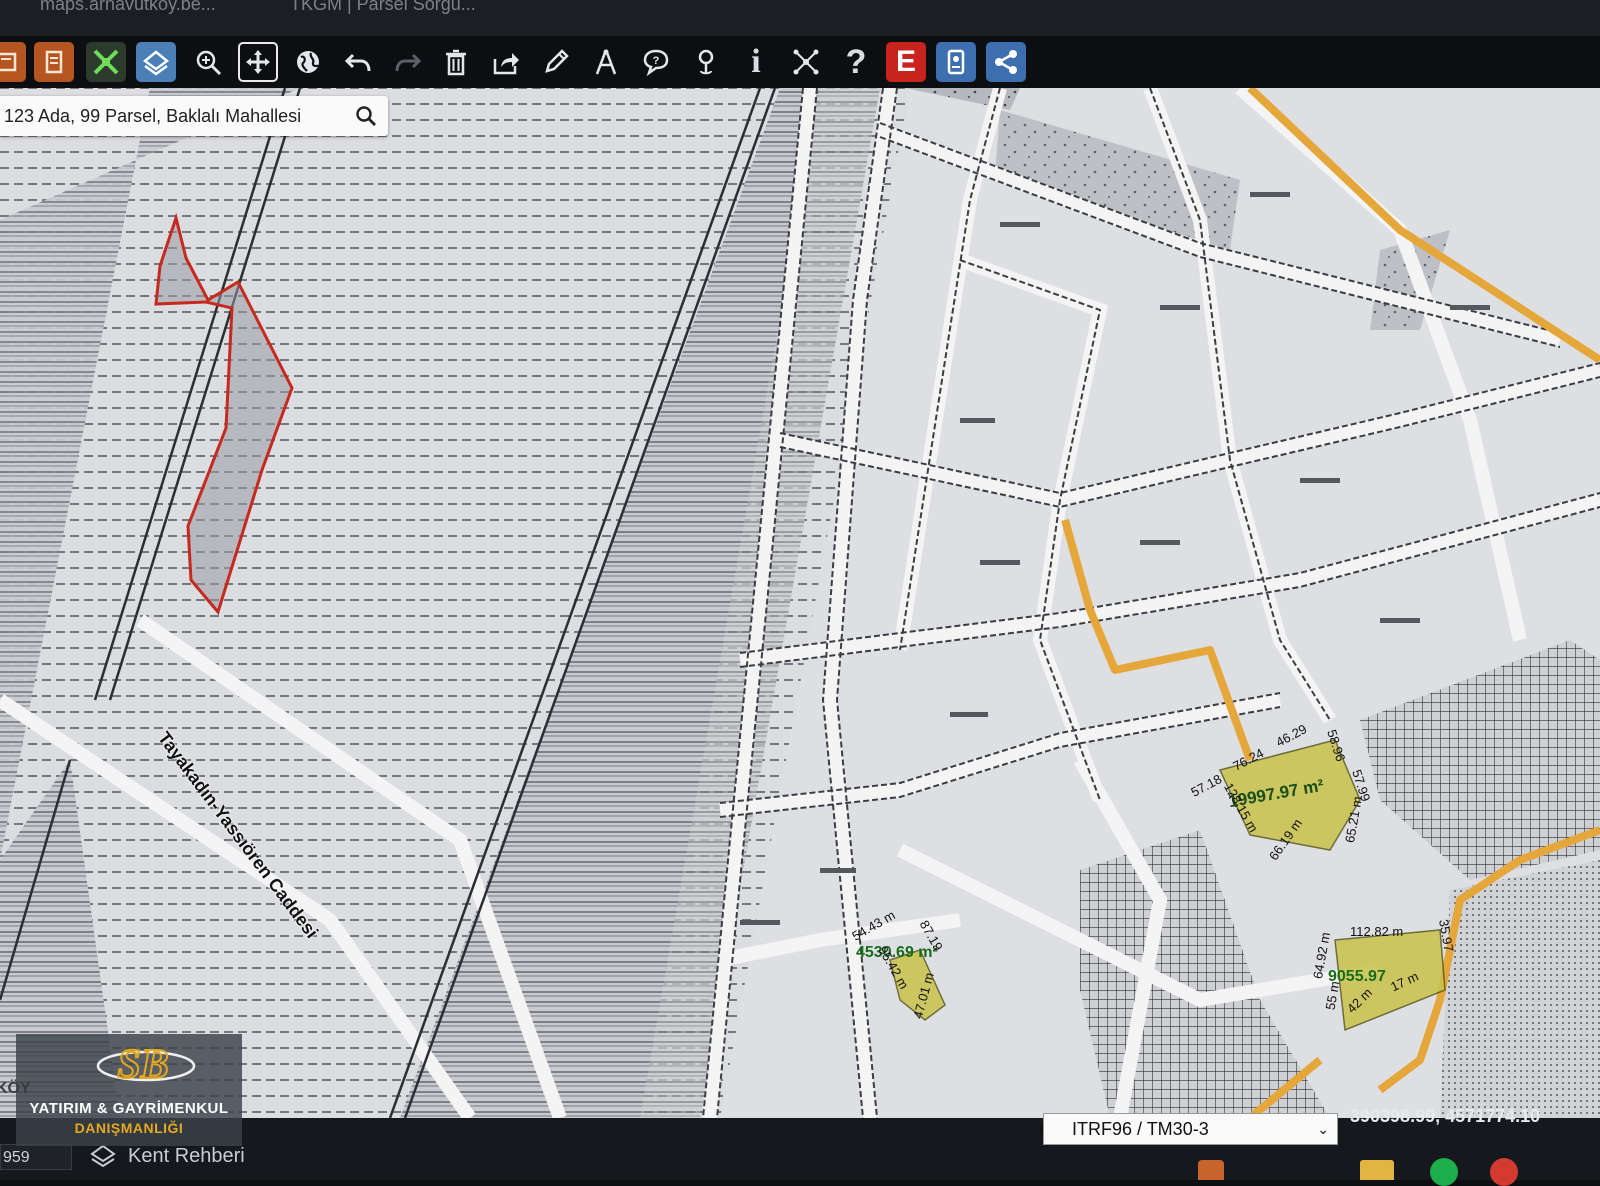 This screenshot has width=1600, height=1186. What do you see at coordinates (1140, 1129) in the screenshot?
I see `crs-value: ITRF96 / TM30-3` at bounding box center [1140, 1129].